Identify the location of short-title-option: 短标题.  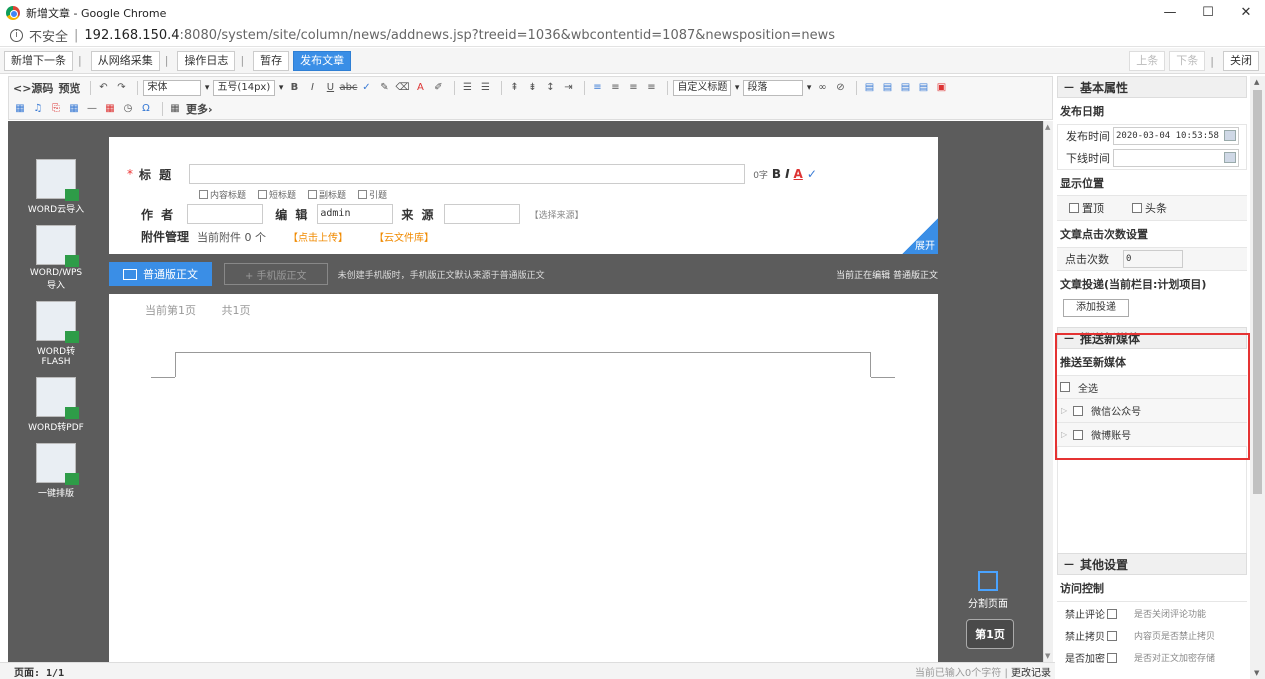
(277, 194).